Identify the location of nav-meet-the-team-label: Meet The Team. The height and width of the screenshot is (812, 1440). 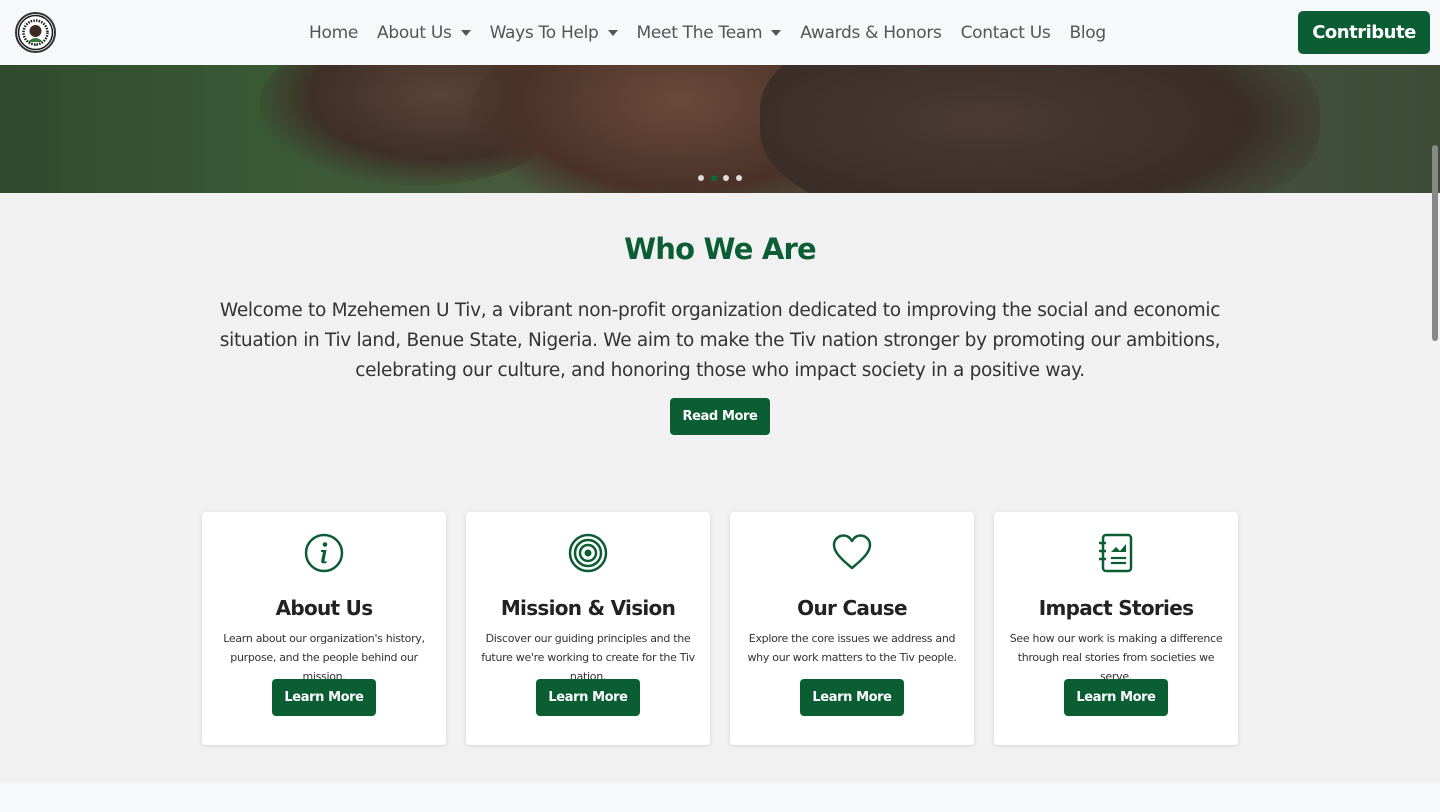
(699, 32).